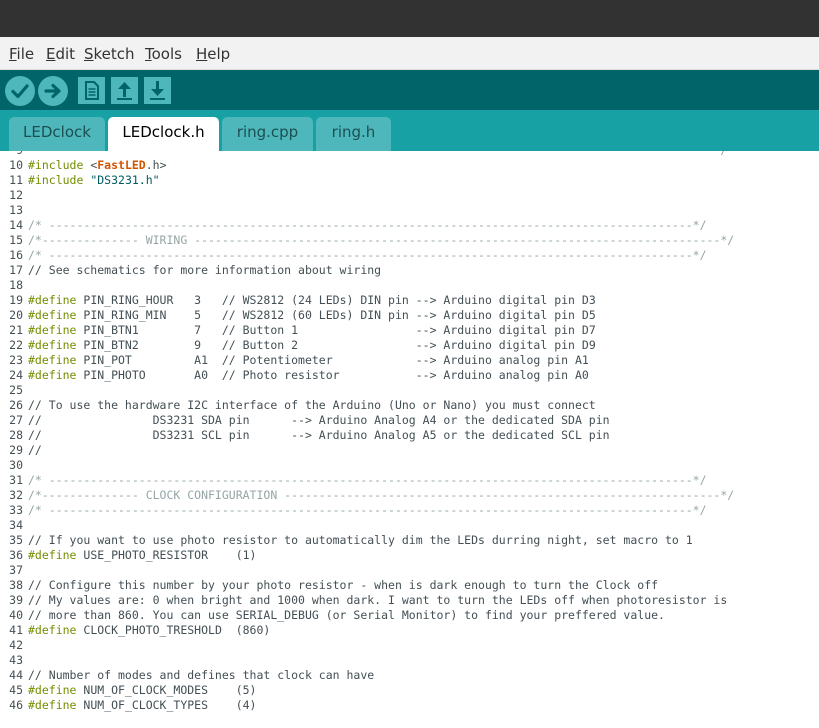  Describe the element at coordinates (16, 420) in the screenshot. I see `line-number: 27` at that location.